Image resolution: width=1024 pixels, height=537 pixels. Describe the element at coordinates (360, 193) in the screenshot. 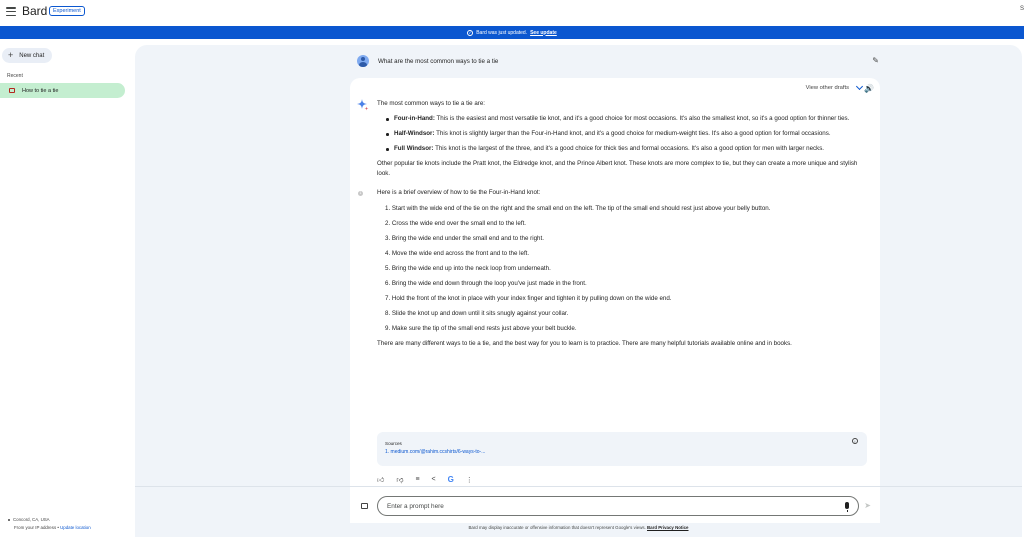

I see `citation-icon: 1` at that location.